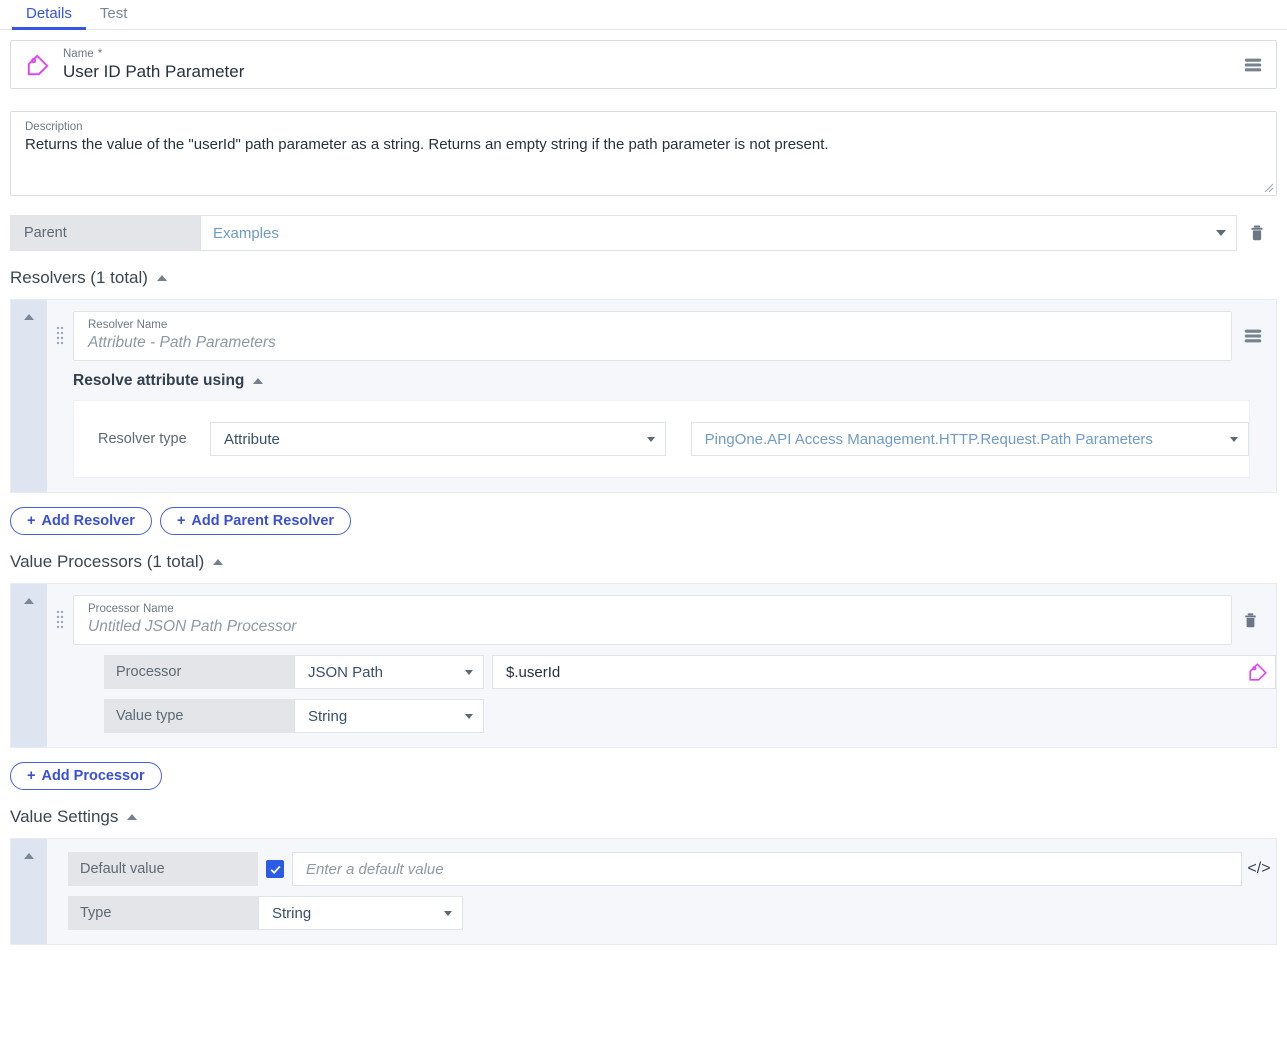  Describe the element at coordinates (29, 396) in the screenshot. I see `resolver-card-rail` at that location.